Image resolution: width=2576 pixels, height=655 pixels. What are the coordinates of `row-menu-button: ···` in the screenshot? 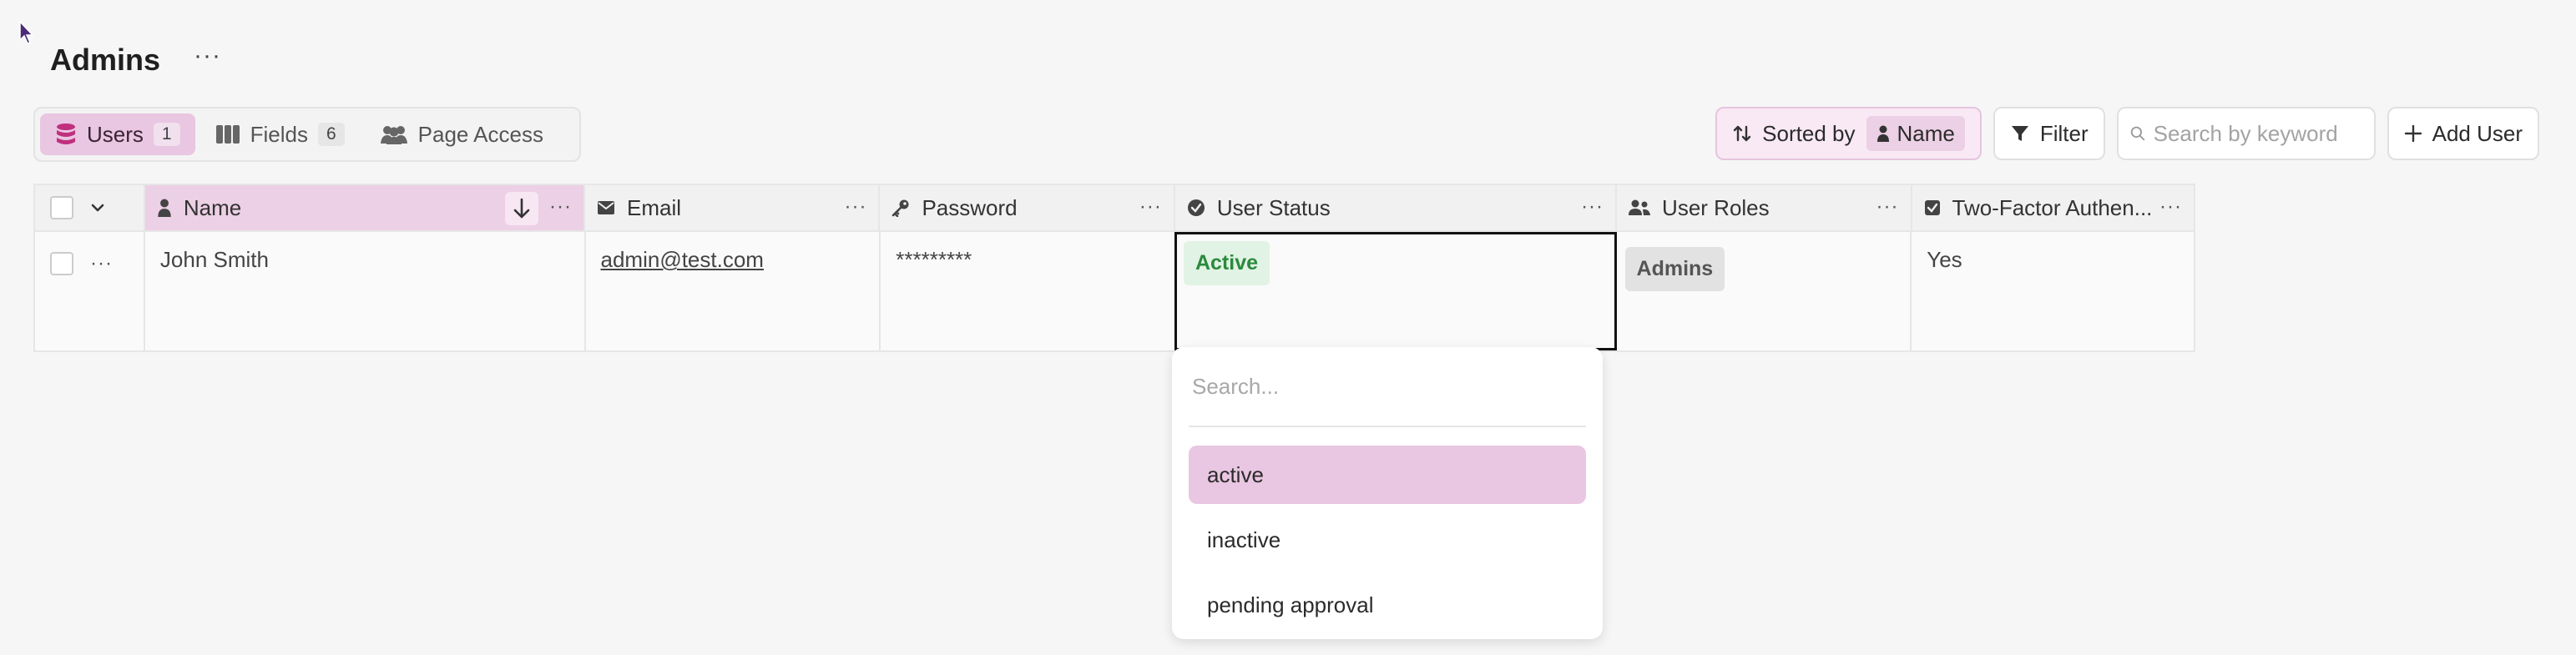 It's located at (101, 264).